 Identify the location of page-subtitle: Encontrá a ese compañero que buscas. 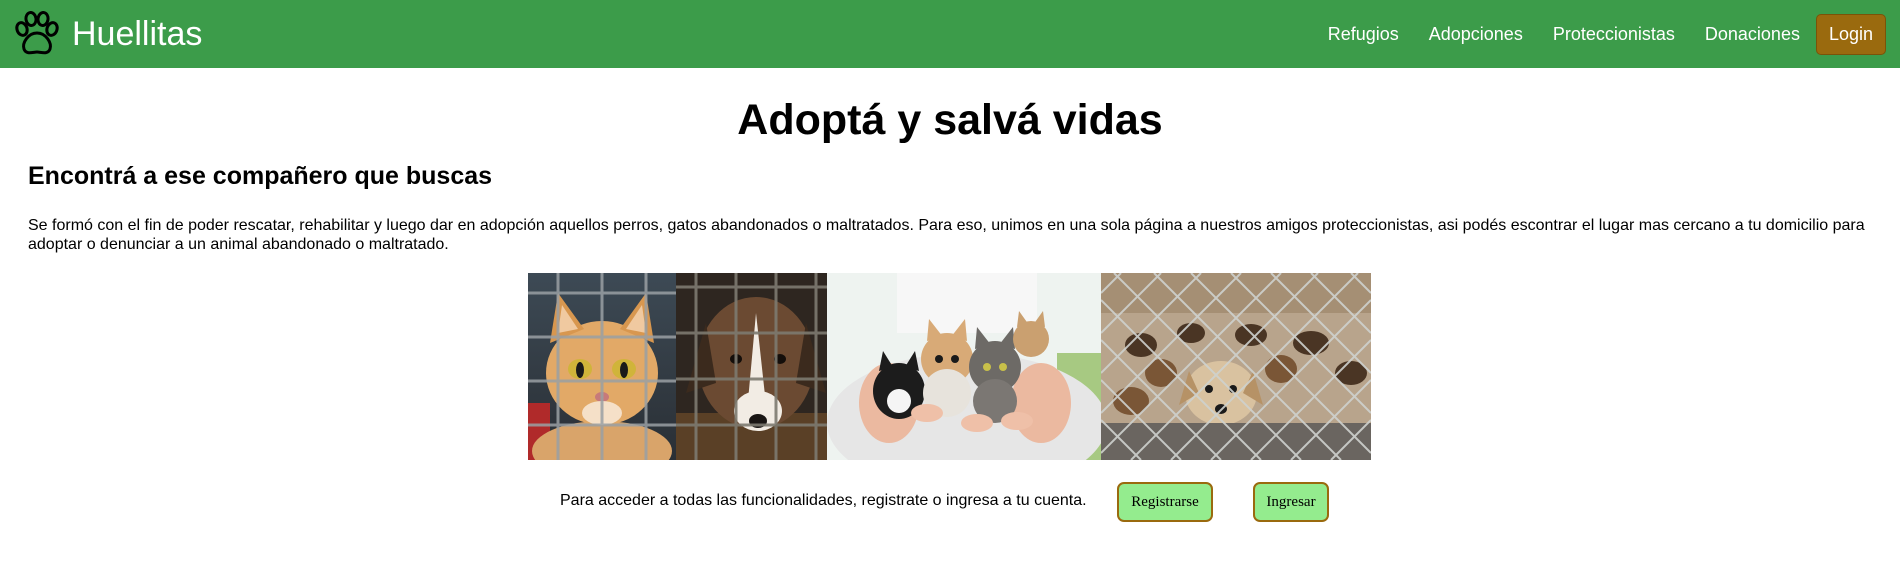
(260, 176).